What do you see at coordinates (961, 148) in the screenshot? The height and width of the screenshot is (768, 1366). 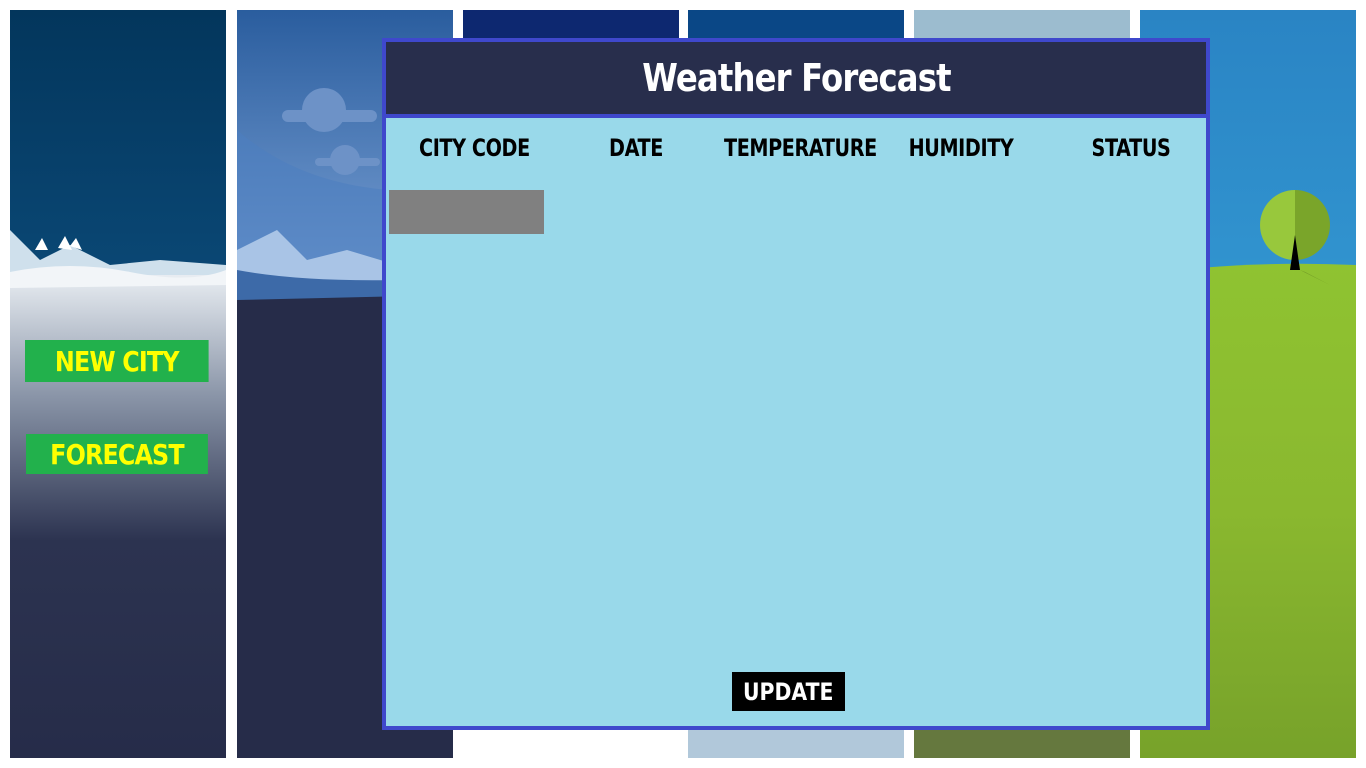 I see `column-header-humidity: HUMIDITY` at bounding box center [961, 148].